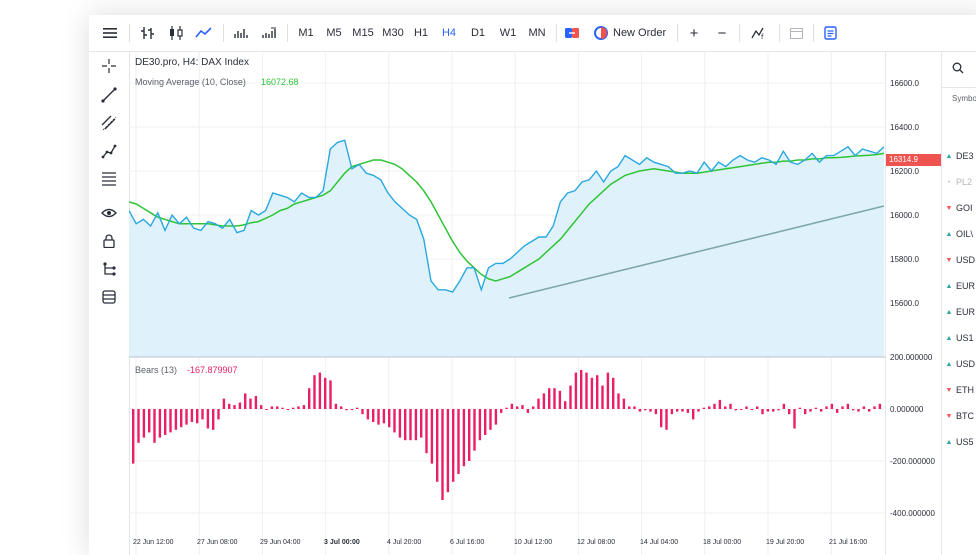 The height and width of the screenshot is (555, 976). I want to click on parallel-channel-tool-icon, so click(109, 123).